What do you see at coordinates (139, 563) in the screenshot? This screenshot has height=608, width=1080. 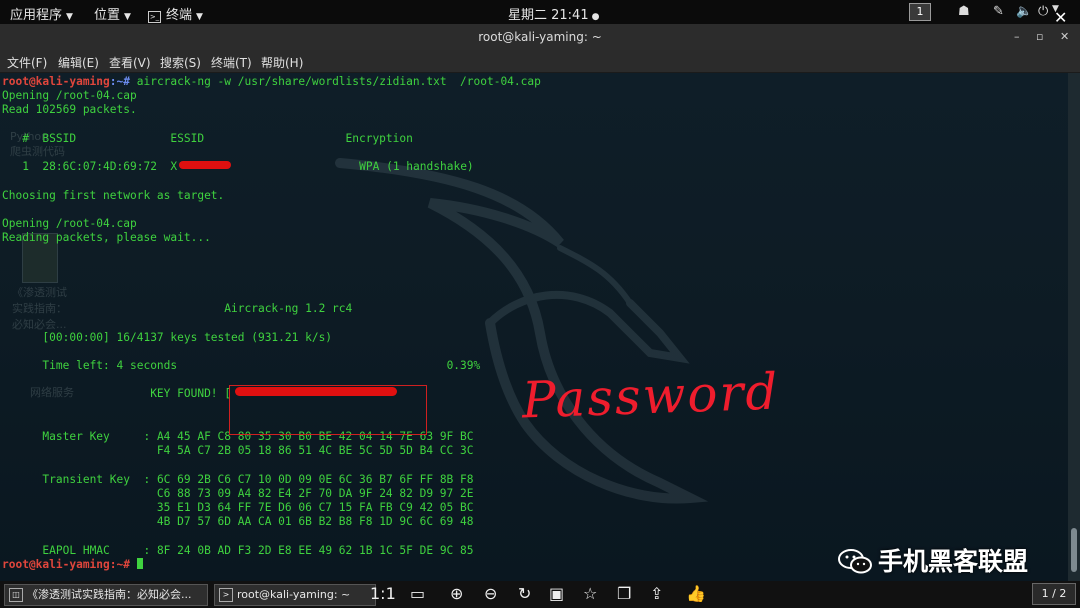 I see `text-cursor` at bounding box center [139, 563].